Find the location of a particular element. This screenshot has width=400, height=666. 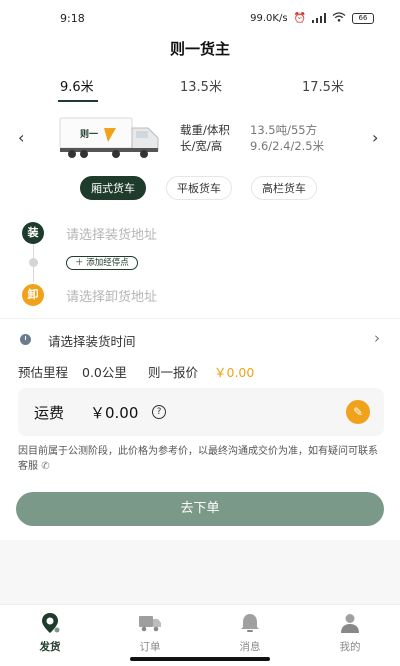

type-high-rail-truck: 高栏货车 is located at coordinates (284, 188).